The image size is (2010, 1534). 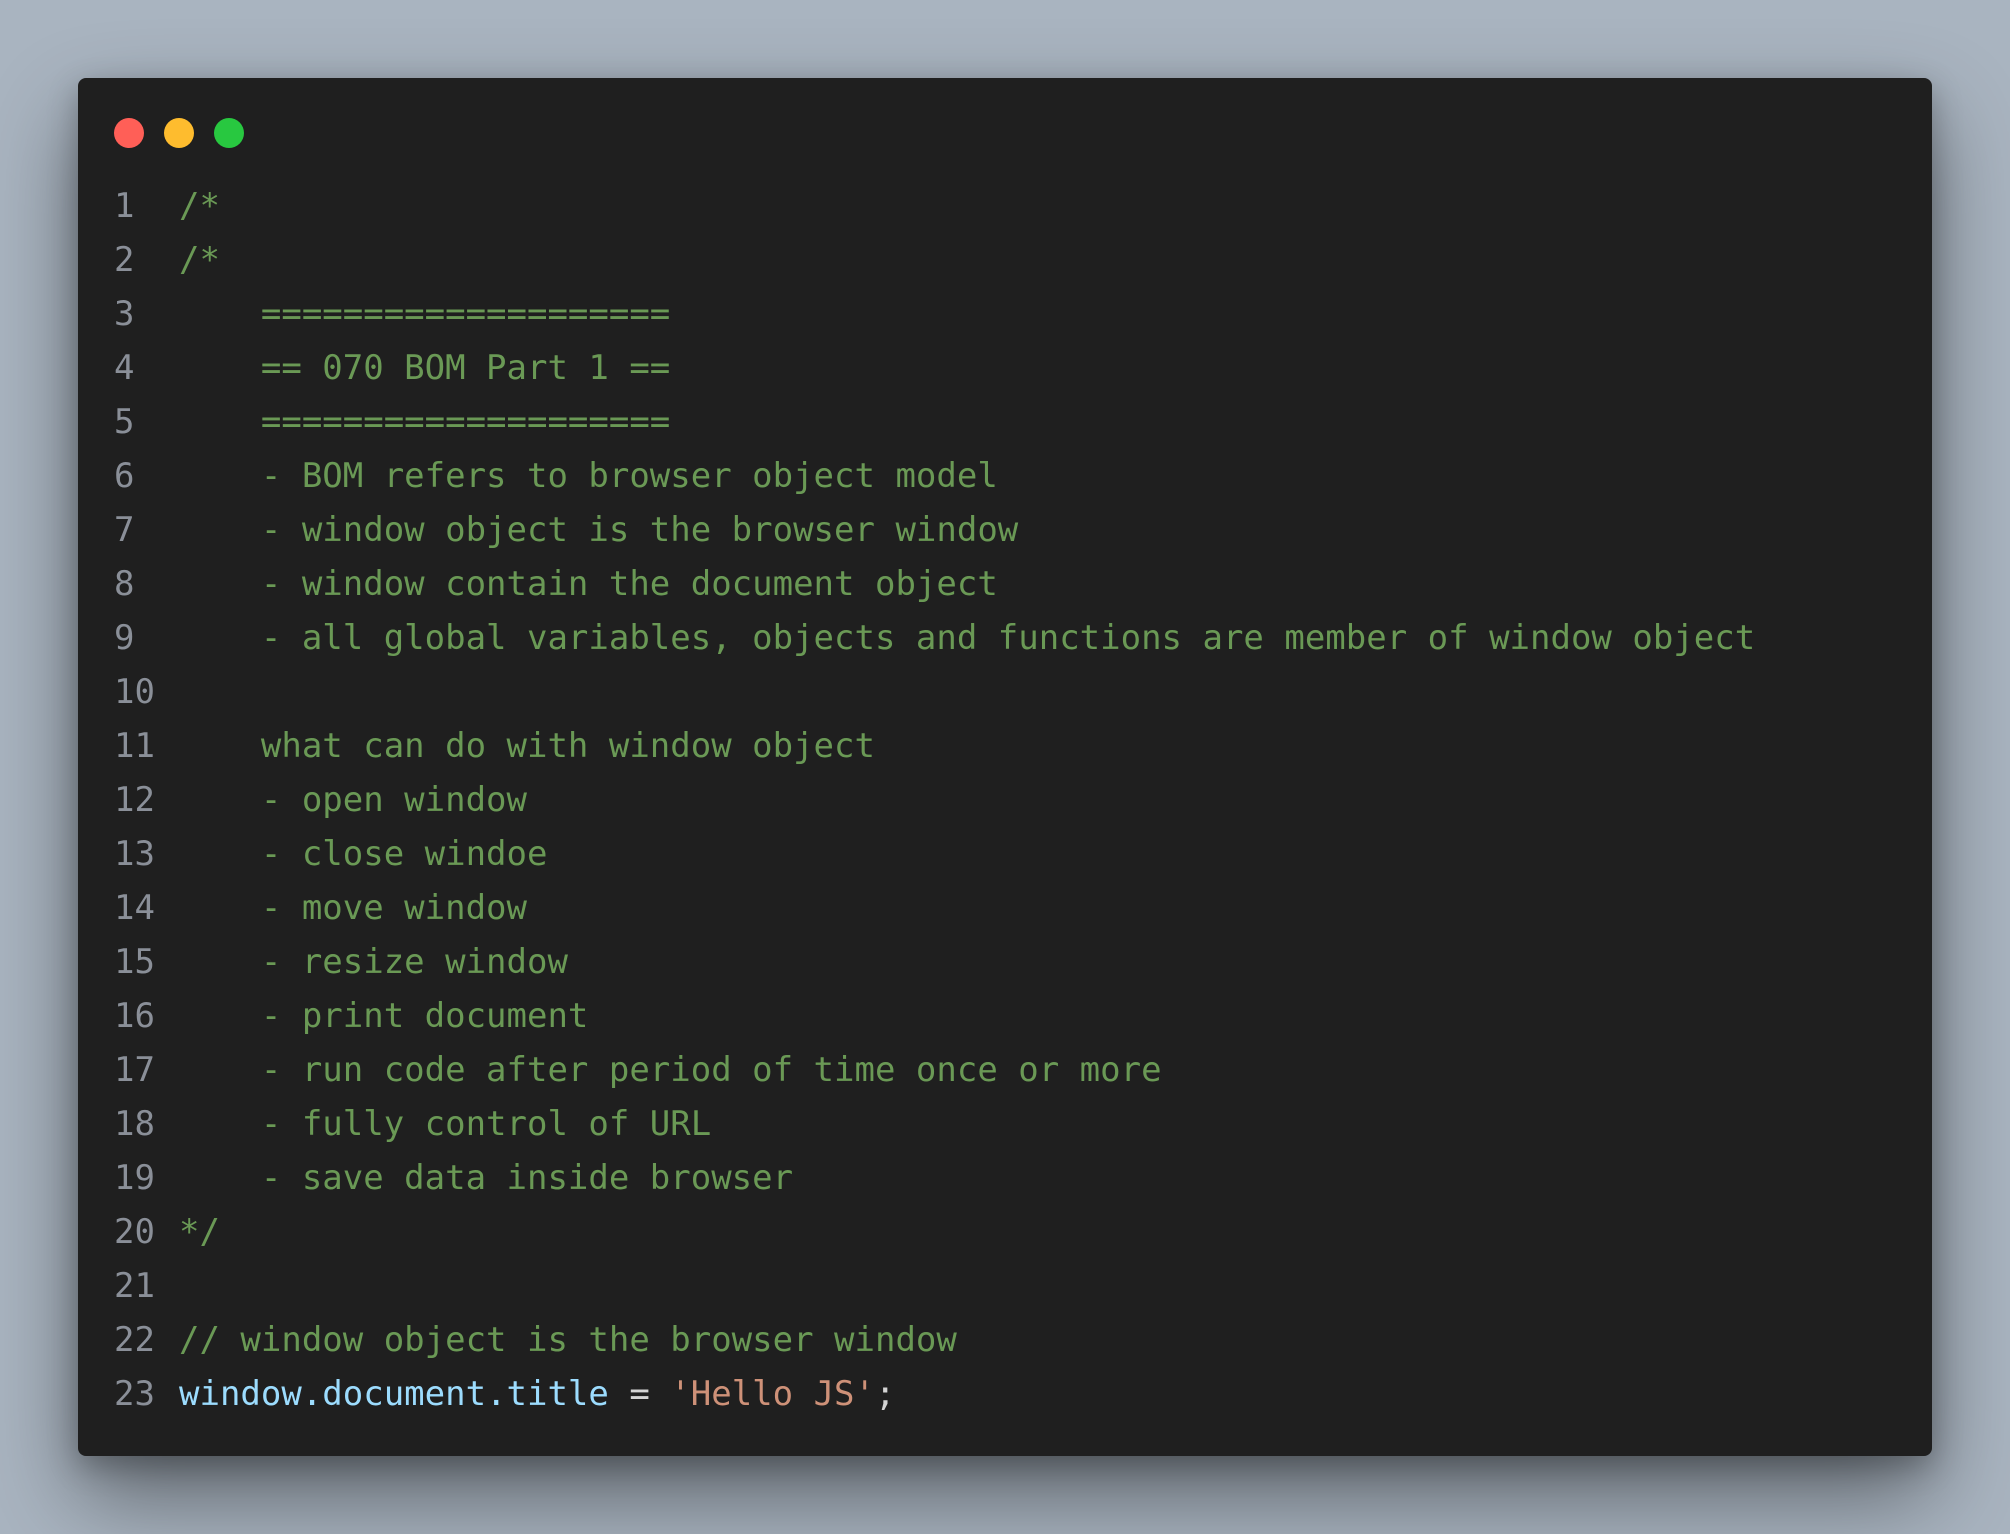 I want to click on code-line: 3 ====================, so click(x=1013, y=314).